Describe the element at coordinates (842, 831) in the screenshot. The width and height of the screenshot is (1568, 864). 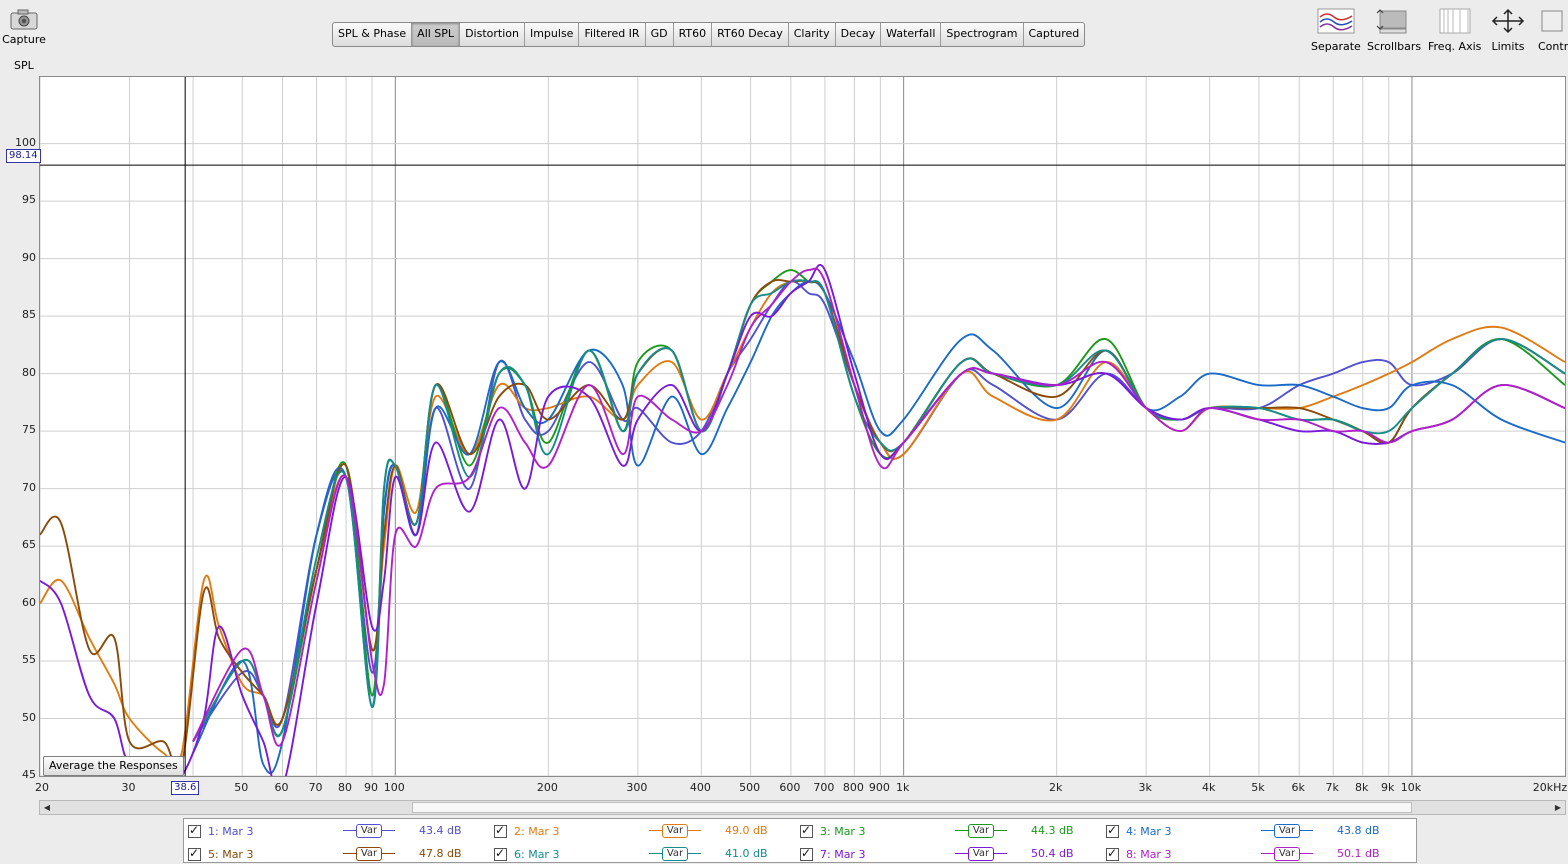
I see `trace-name: 3: Mar 3` at that location.